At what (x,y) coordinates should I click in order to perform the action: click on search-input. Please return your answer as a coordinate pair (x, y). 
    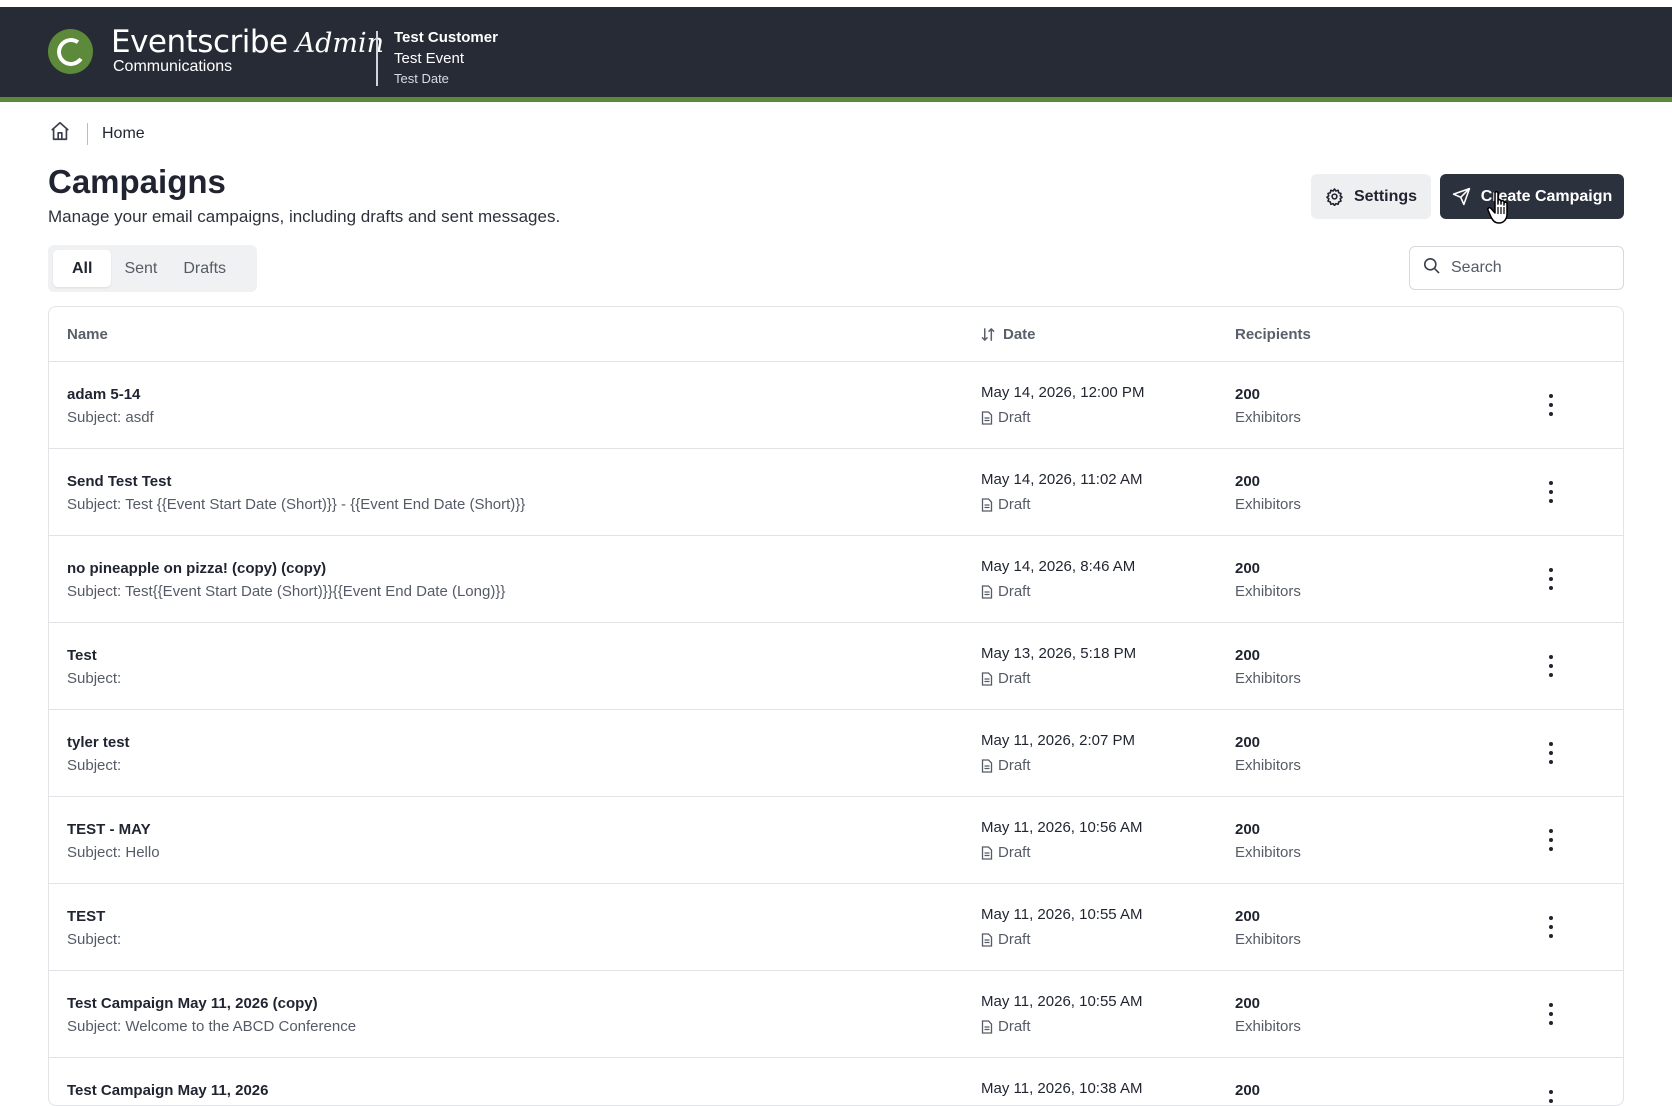
    Looking at the image, I should click on (1531, 268).